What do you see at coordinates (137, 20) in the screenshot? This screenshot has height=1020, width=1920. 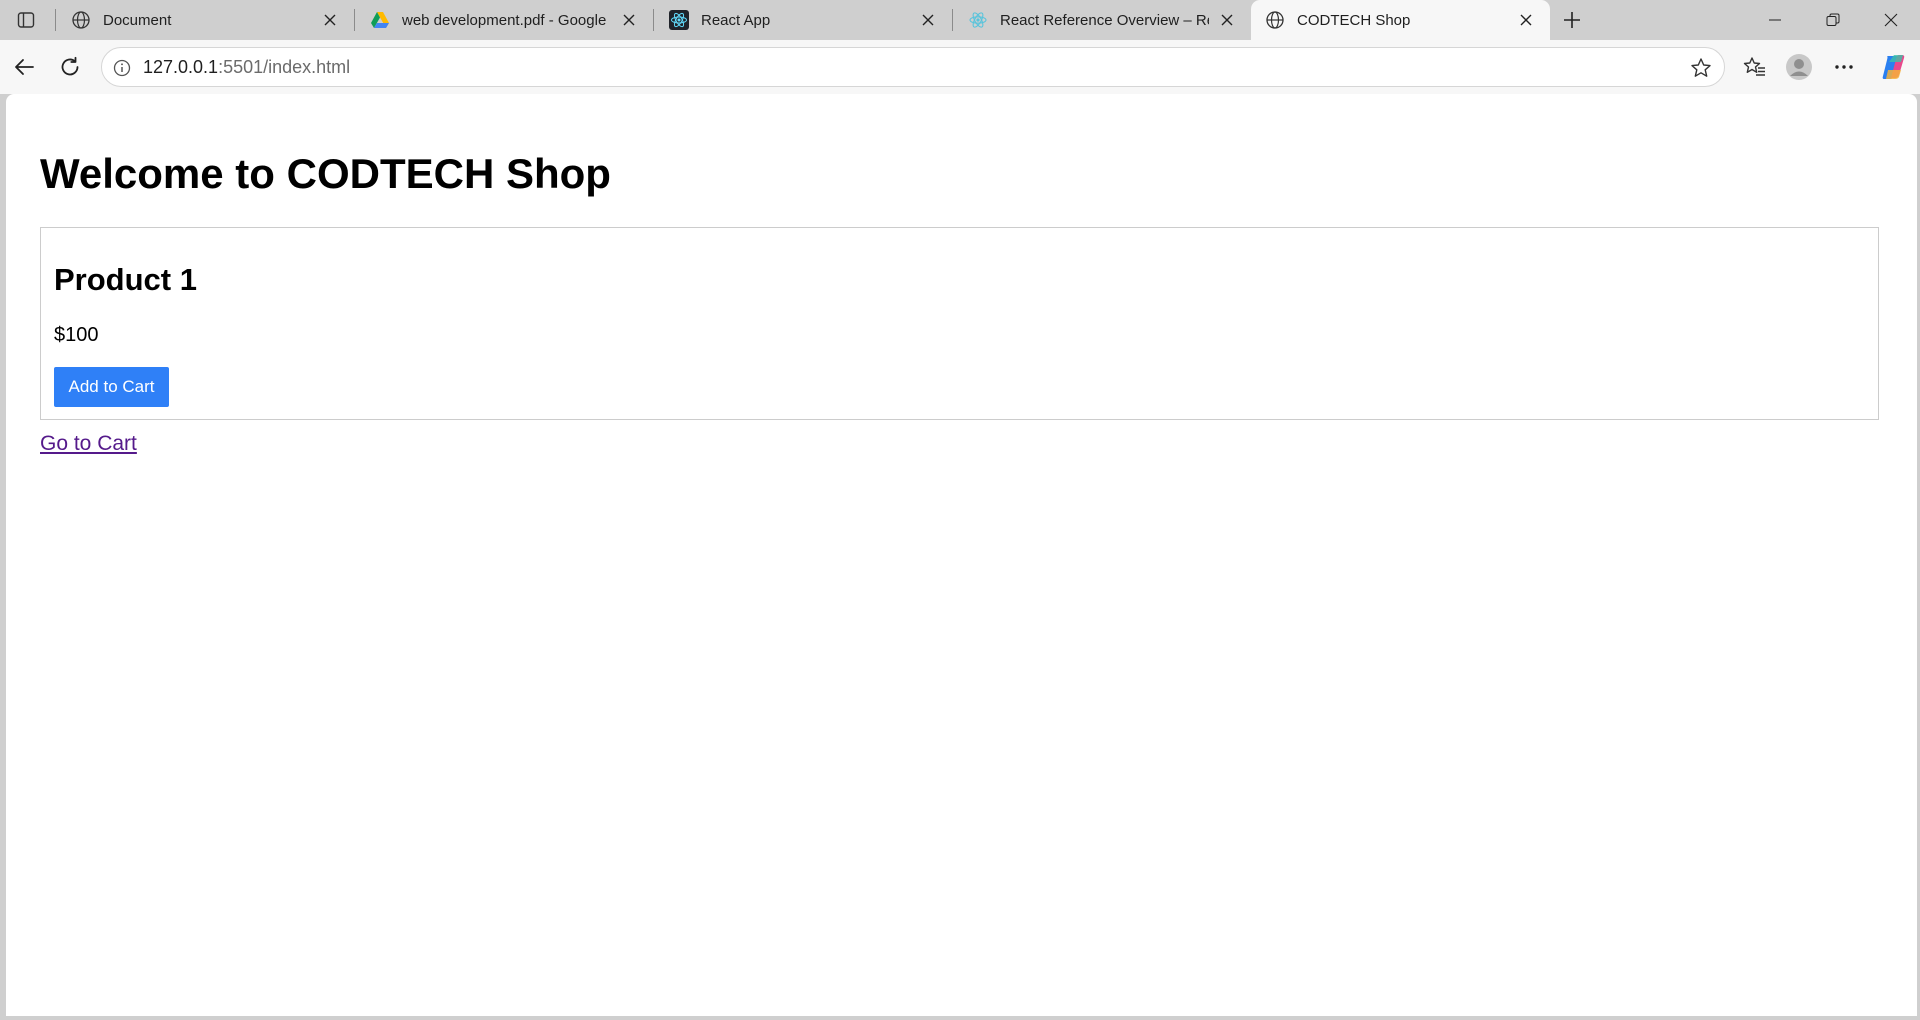 I see `tab-title: Document` at bounding box center [137, 20].